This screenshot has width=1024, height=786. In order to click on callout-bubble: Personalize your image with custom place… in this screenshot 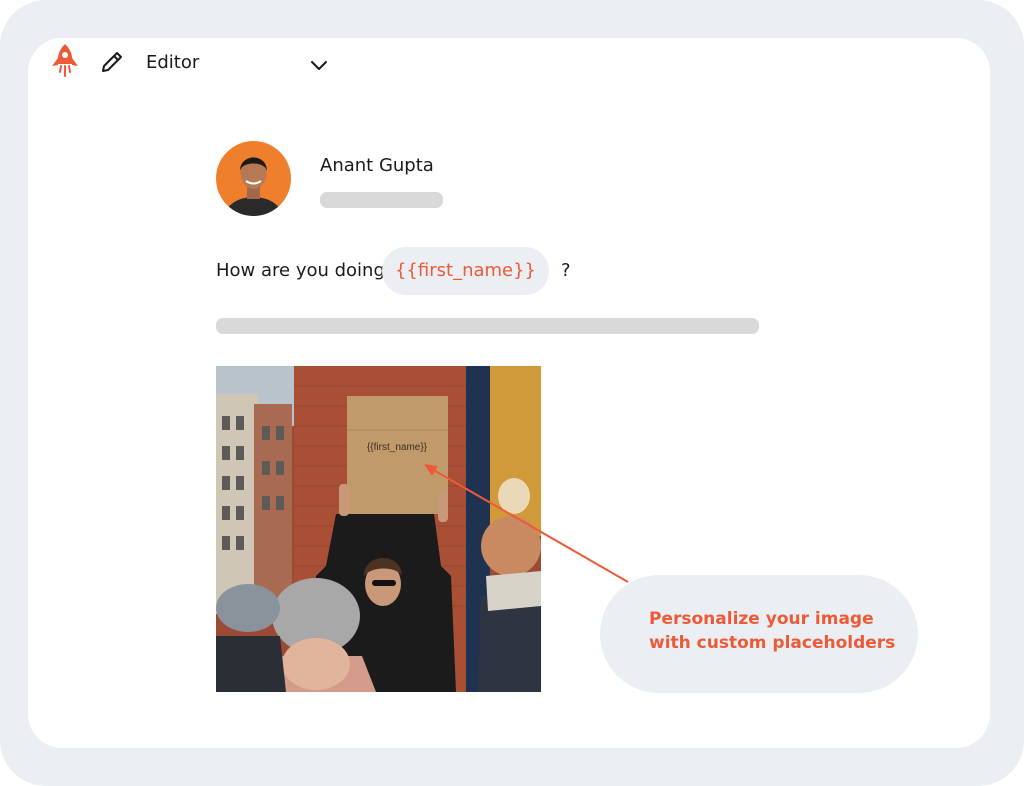, I will do `click(759, 634)`.